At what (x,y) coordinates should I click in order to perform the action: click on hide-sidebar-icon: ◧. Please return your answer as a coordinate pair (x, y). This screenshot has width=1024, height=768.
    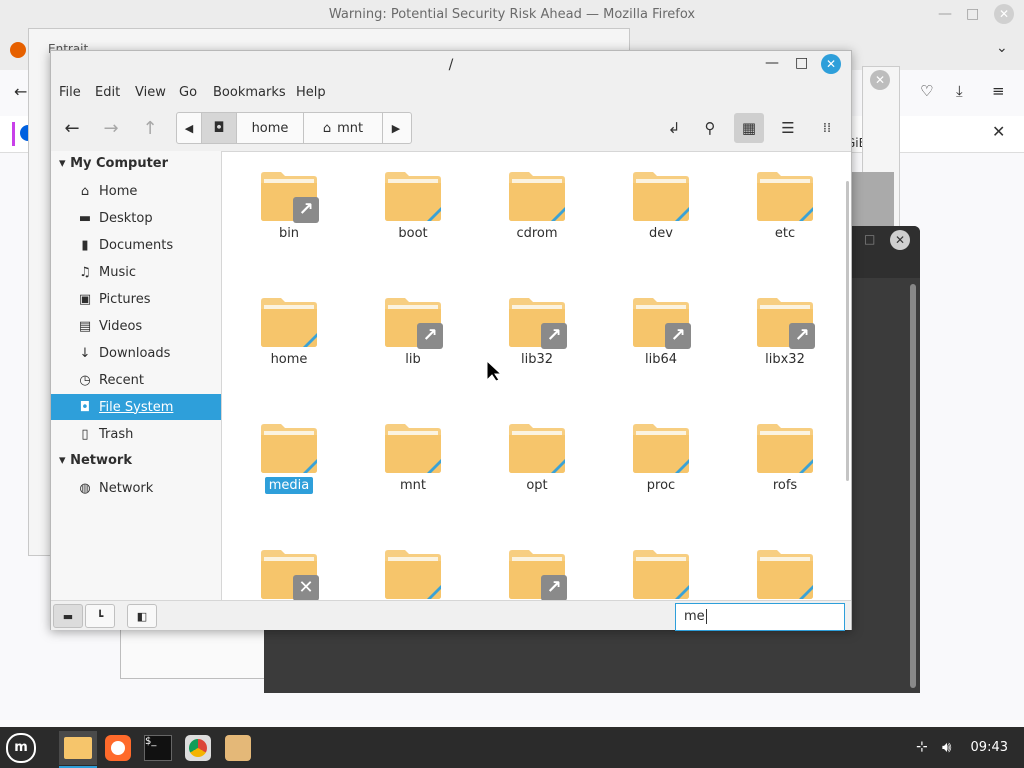
    Looking at the image, I should click on (142, 616).